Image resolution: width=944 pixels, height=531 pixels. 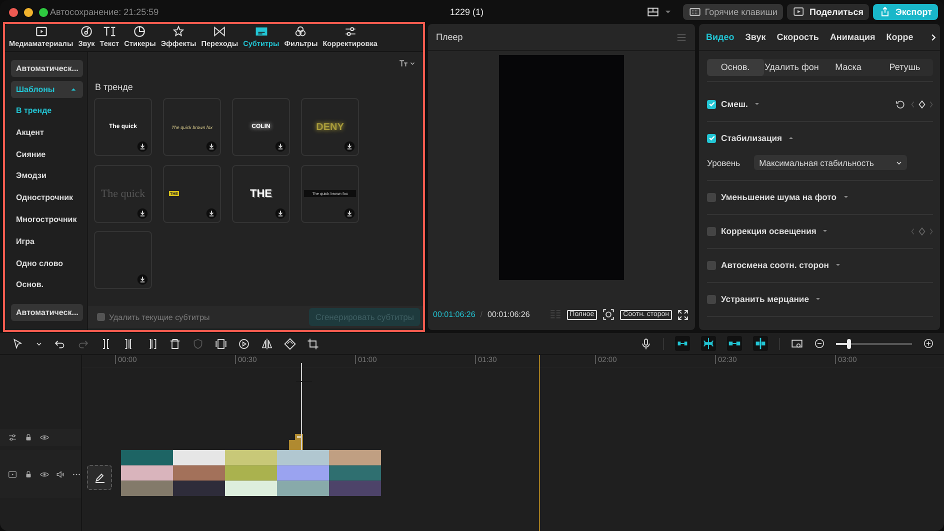 I want to click on reset-icon, so click(x=900, y=104).